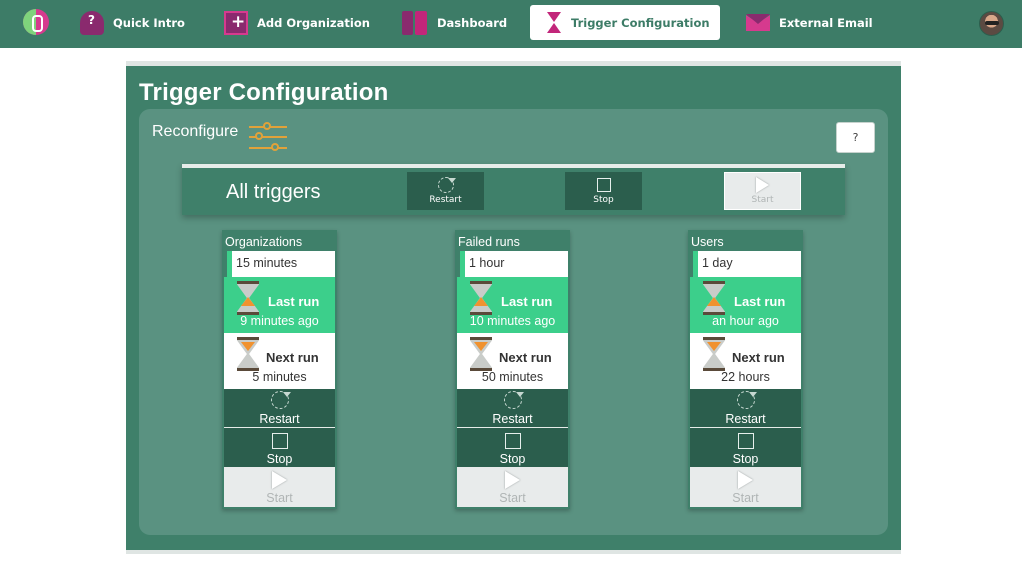  I want to click on all-restart-button: Restart, so click(445, 191).